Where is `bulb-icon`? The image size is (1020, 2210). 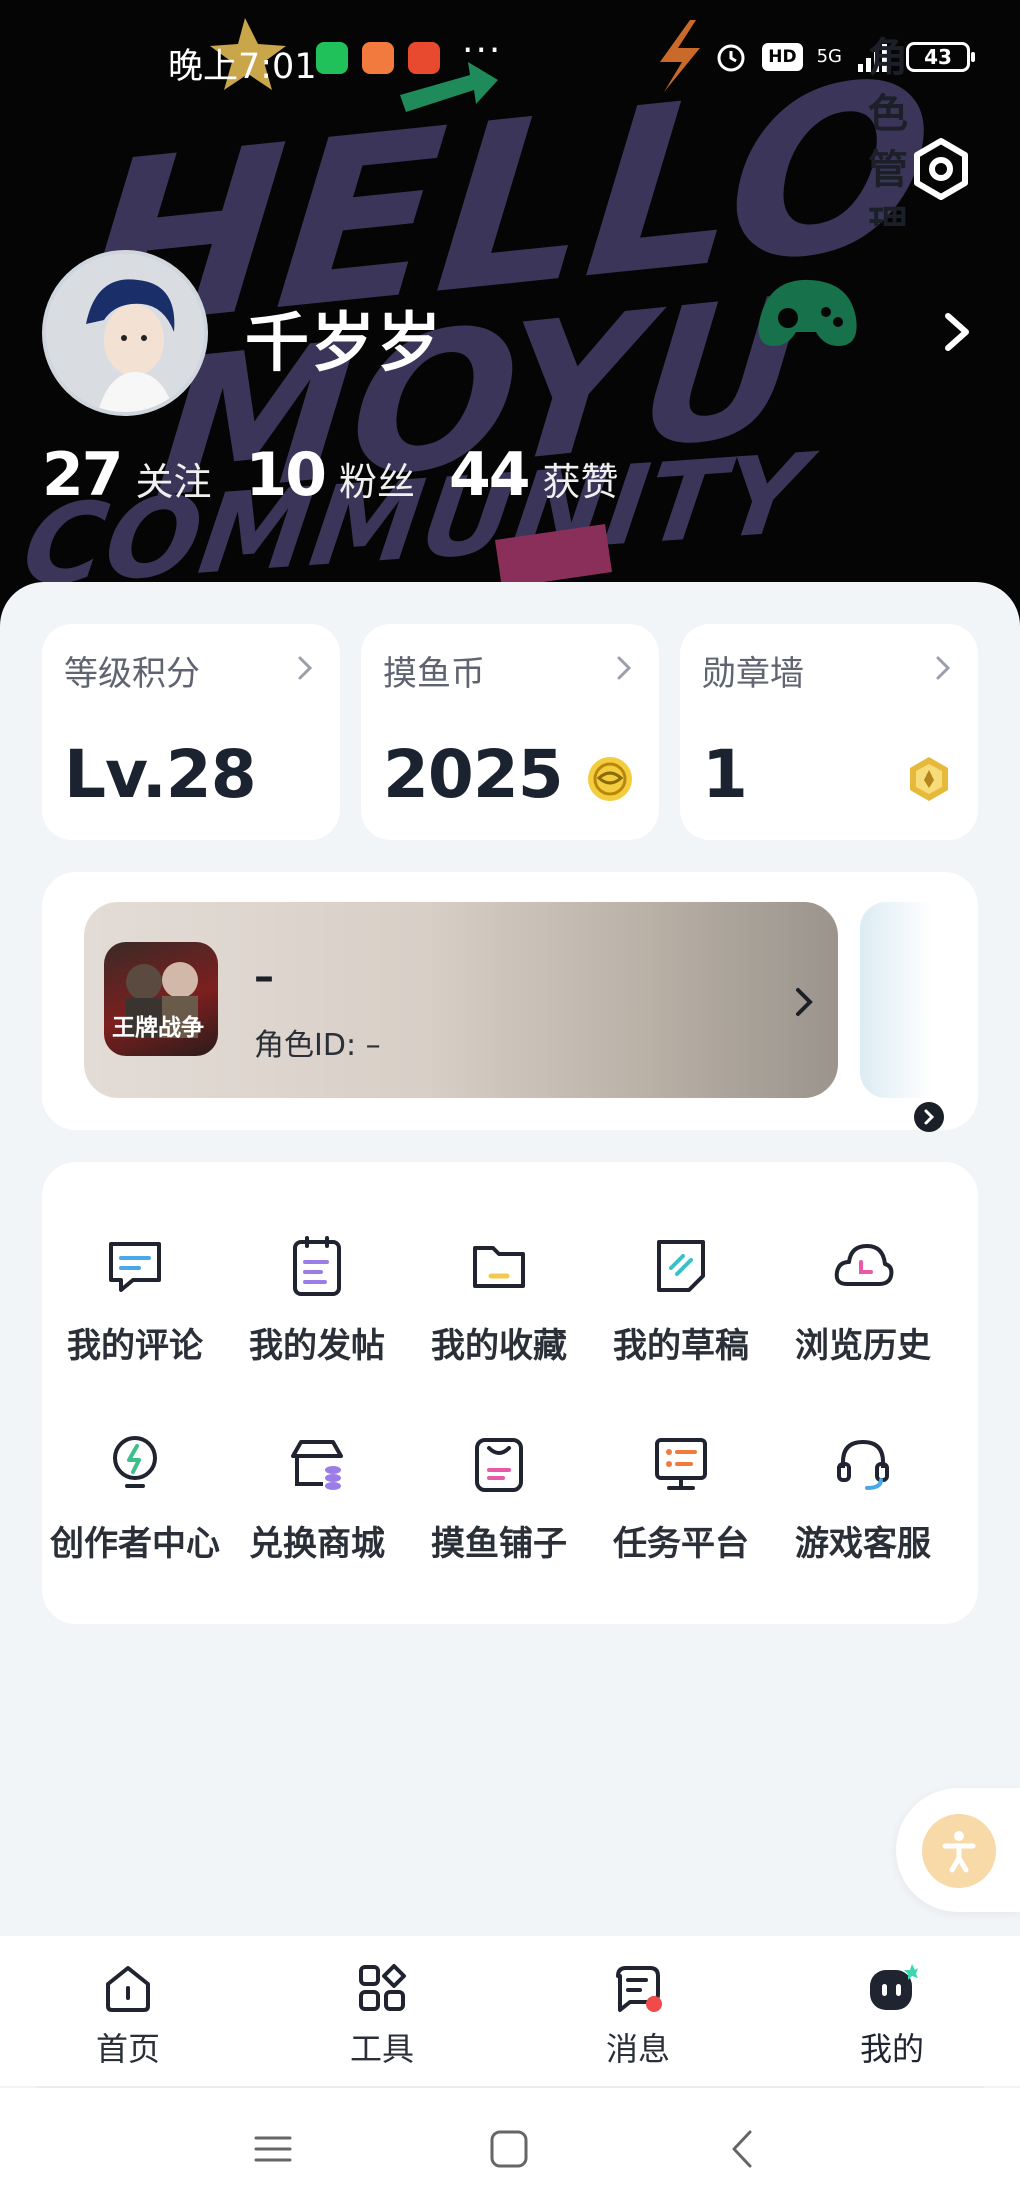 bulb-icon is located at coordinates (135, 1462).